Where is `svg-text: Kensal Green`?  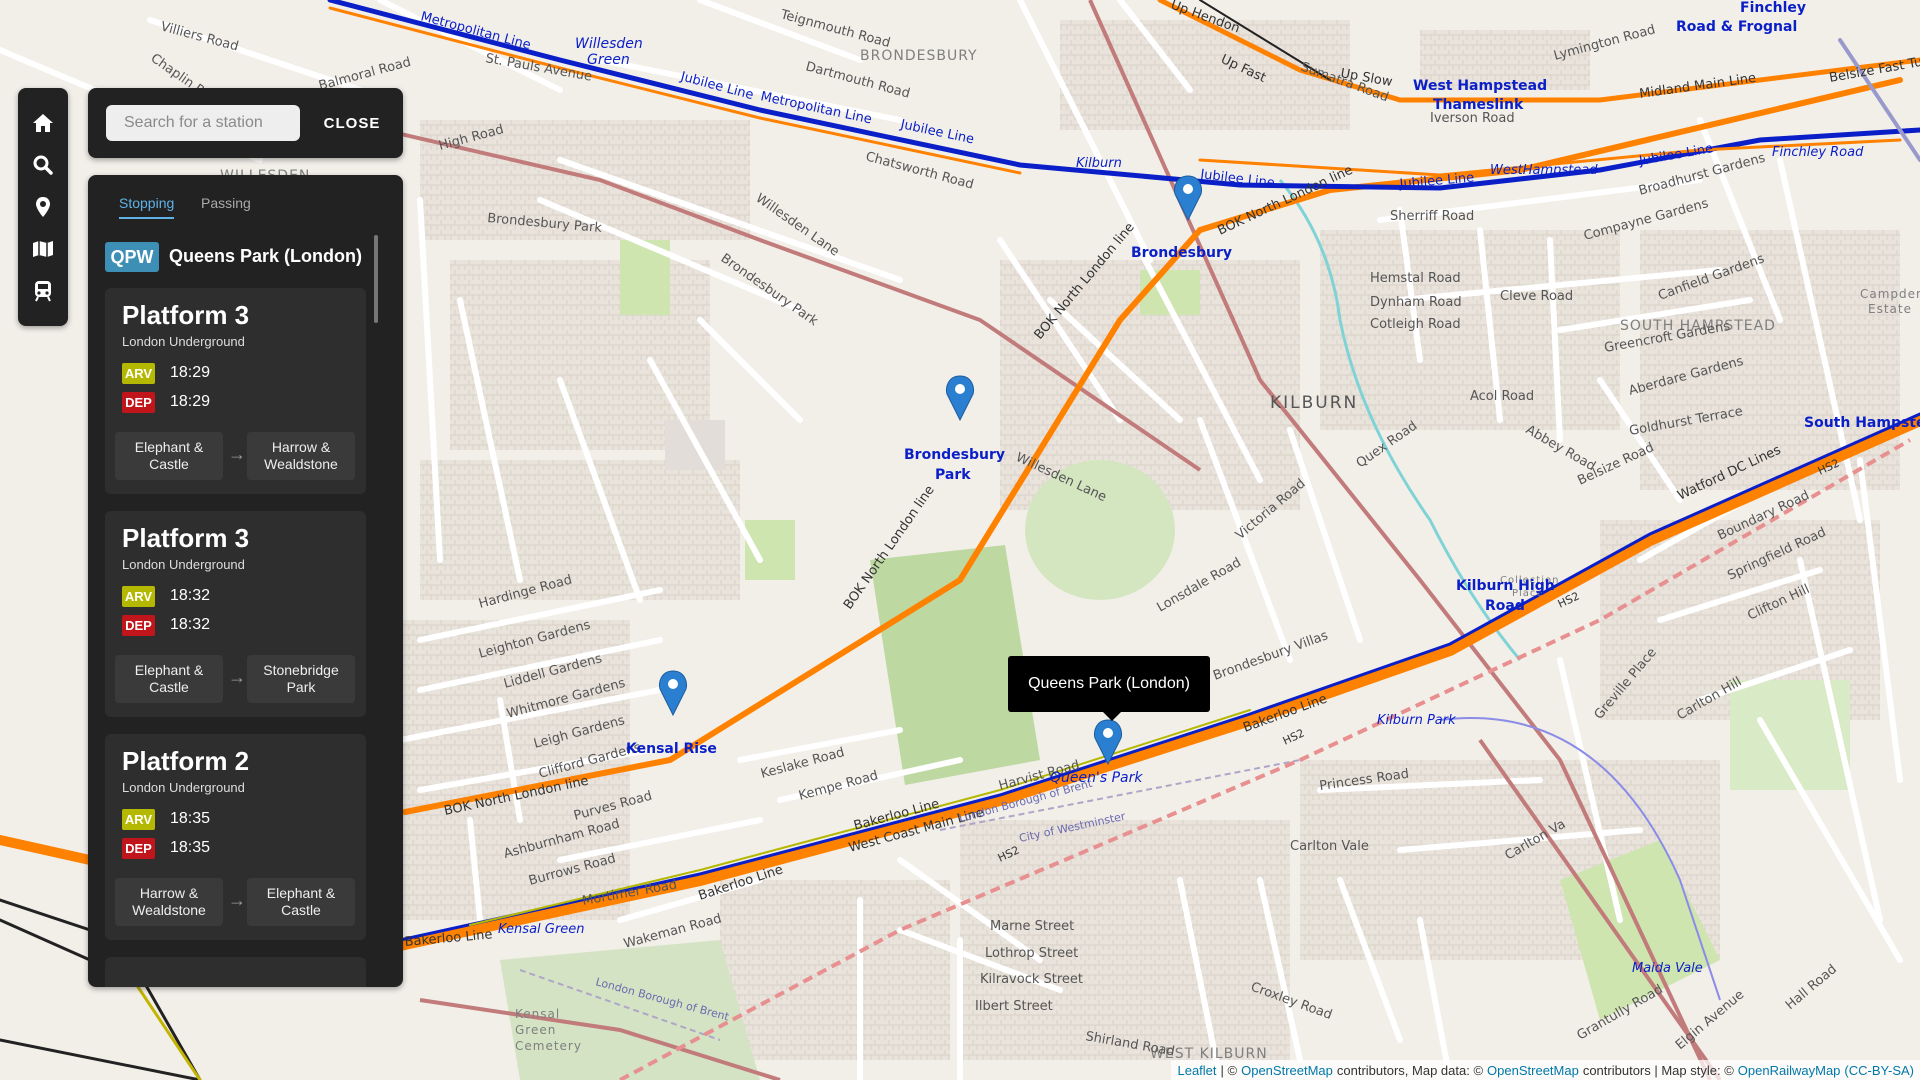 svg-text: Kensal Green is located at coordinates (541, 929).